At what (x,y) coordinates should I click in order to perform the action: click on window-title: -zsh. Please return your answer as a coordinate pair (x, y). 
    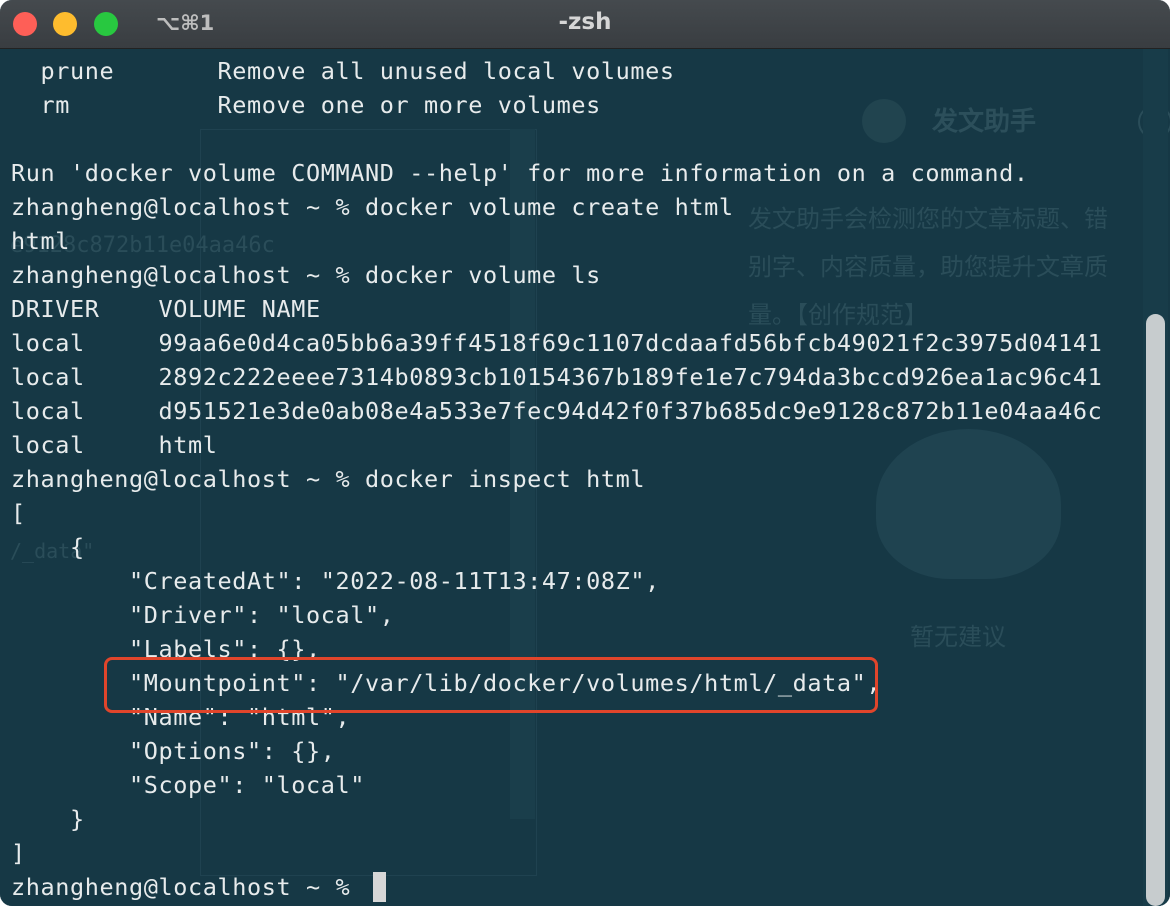
    Looking at the image, I should click on (585, 22).